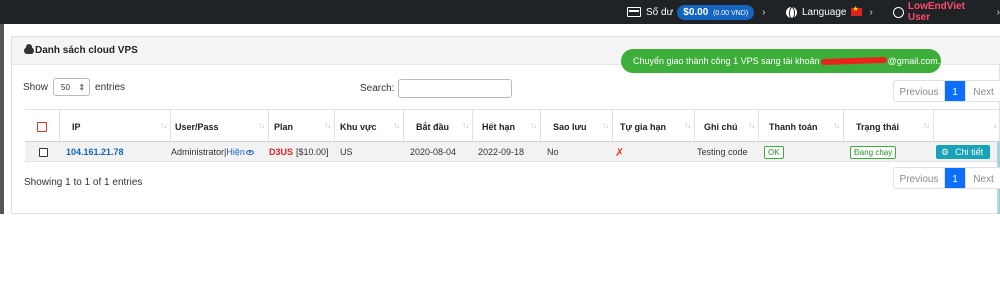 Image resolution: width=1000 pixels, height=308 pixels. Describe the element at coordinates (433, 126) in the screenshot. I see `column-label: Bắt đầu` at that location.